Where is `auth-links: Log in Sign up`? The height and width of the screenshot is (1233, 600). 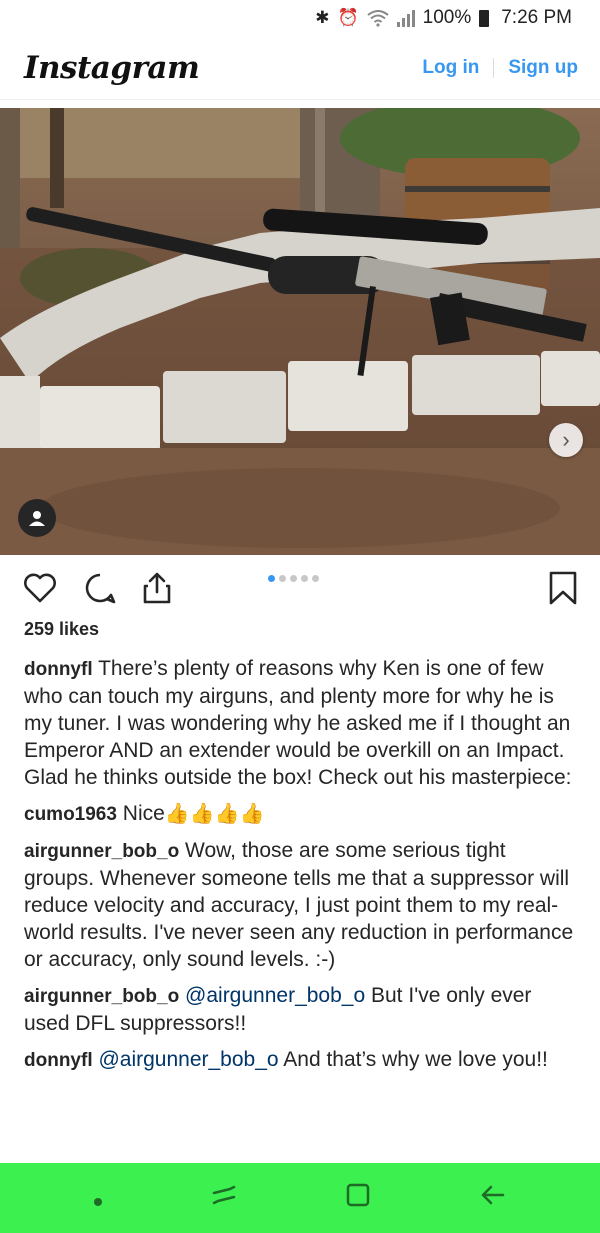 auth-links: Log in Sign up is located at coordinates (500, 68).